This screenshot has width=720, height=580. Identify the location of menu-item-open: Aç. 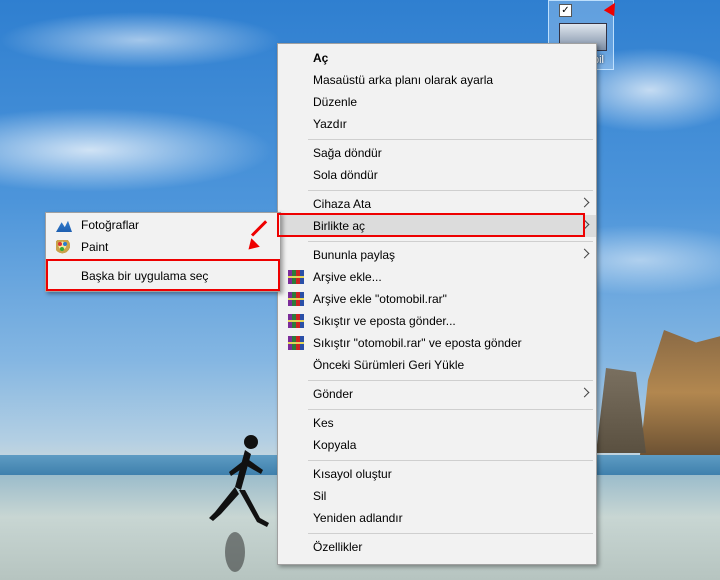
(437, 58).